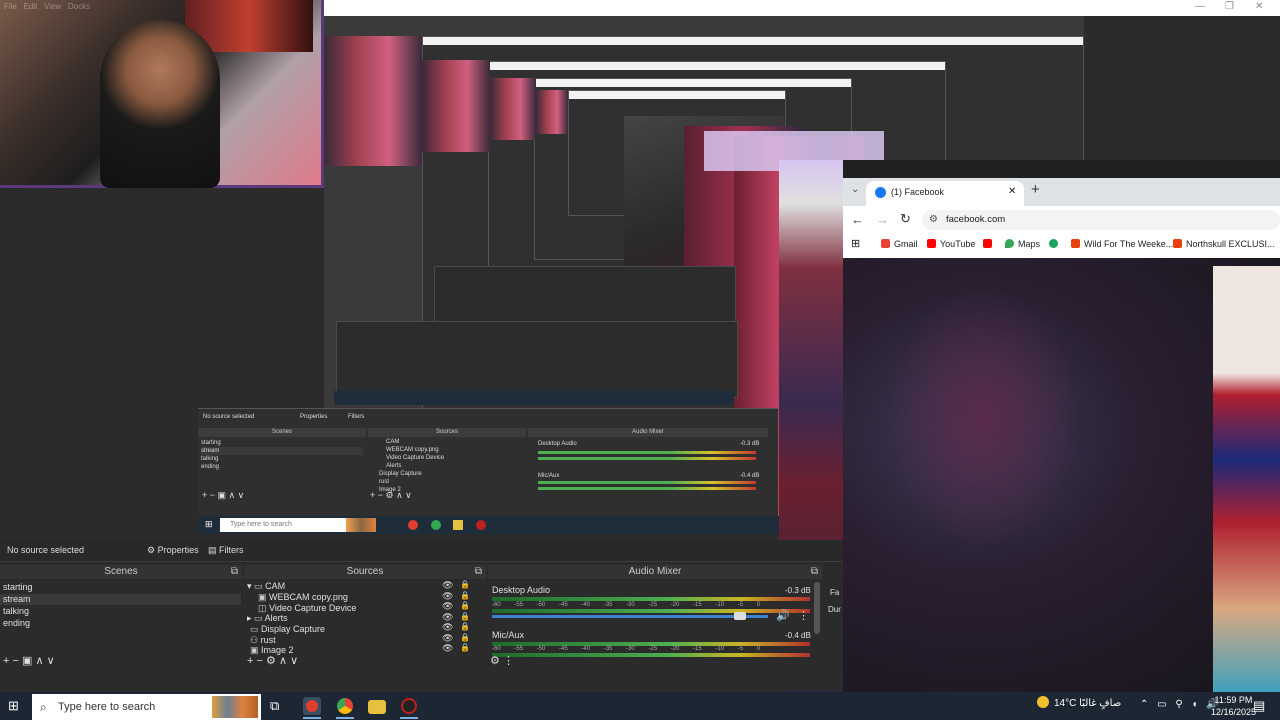  What do you see at coordinates (267, 618) in the screenshot?
I see `source-item: ▸ ▭ Alerts` at bounding box center [267, 618].